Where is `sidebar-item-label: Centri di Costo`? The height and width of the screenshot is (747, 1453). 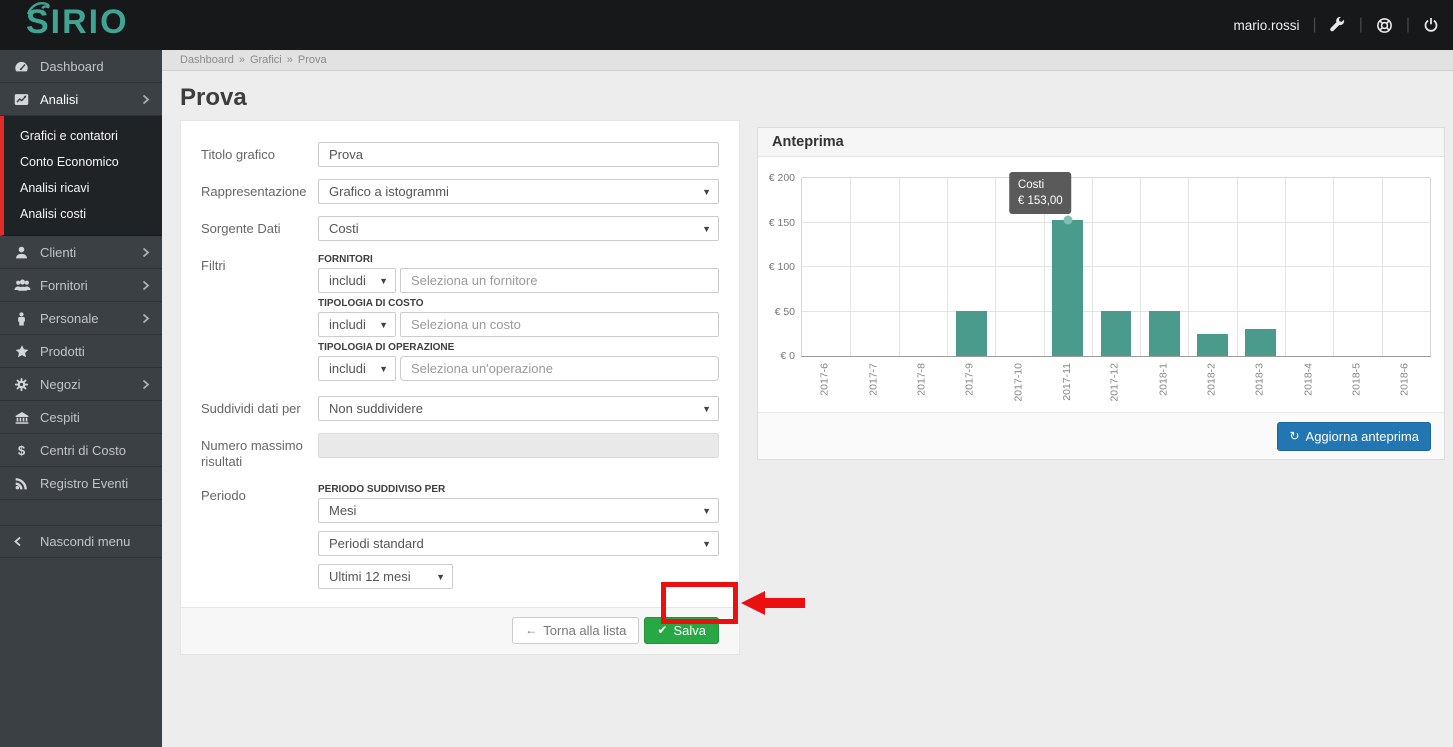 sidebar-item-label: Centri di Costo is located at coordinates (83, 450).